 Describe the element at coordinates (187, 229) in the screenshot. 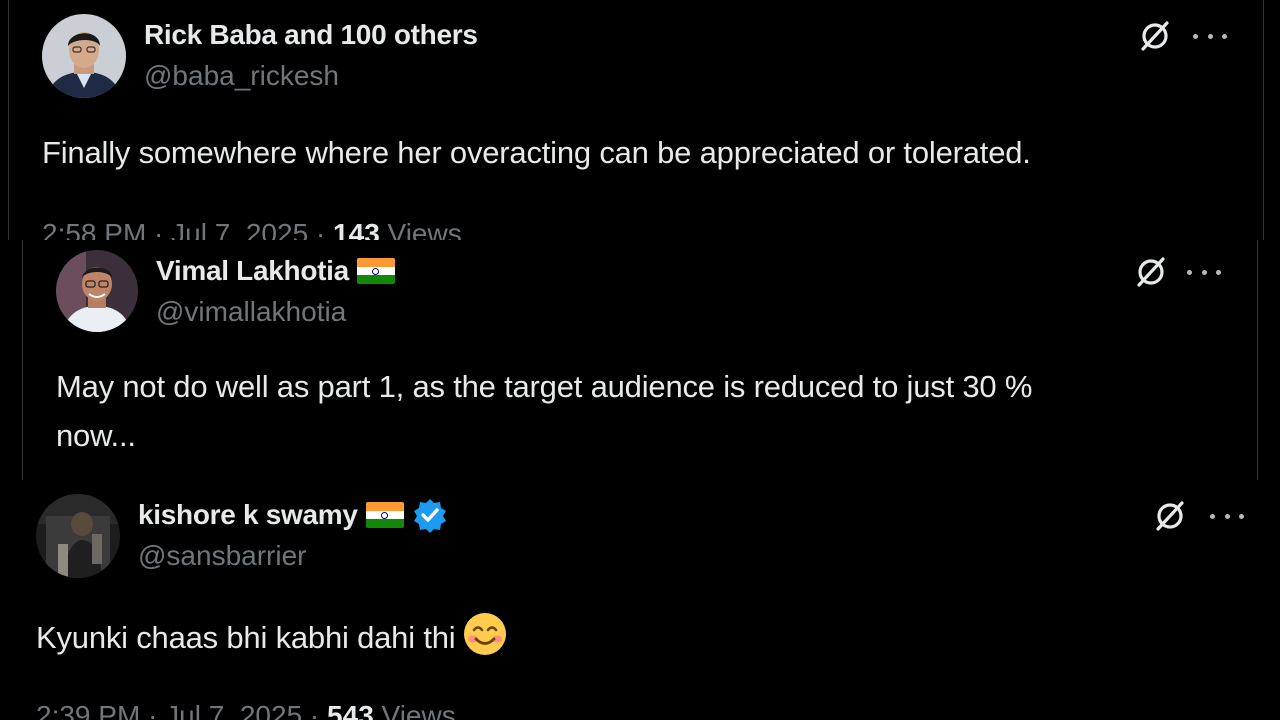

I see `tweet-timestamp: 2:58 PM · Jul 7, 2025 ·` at that location.